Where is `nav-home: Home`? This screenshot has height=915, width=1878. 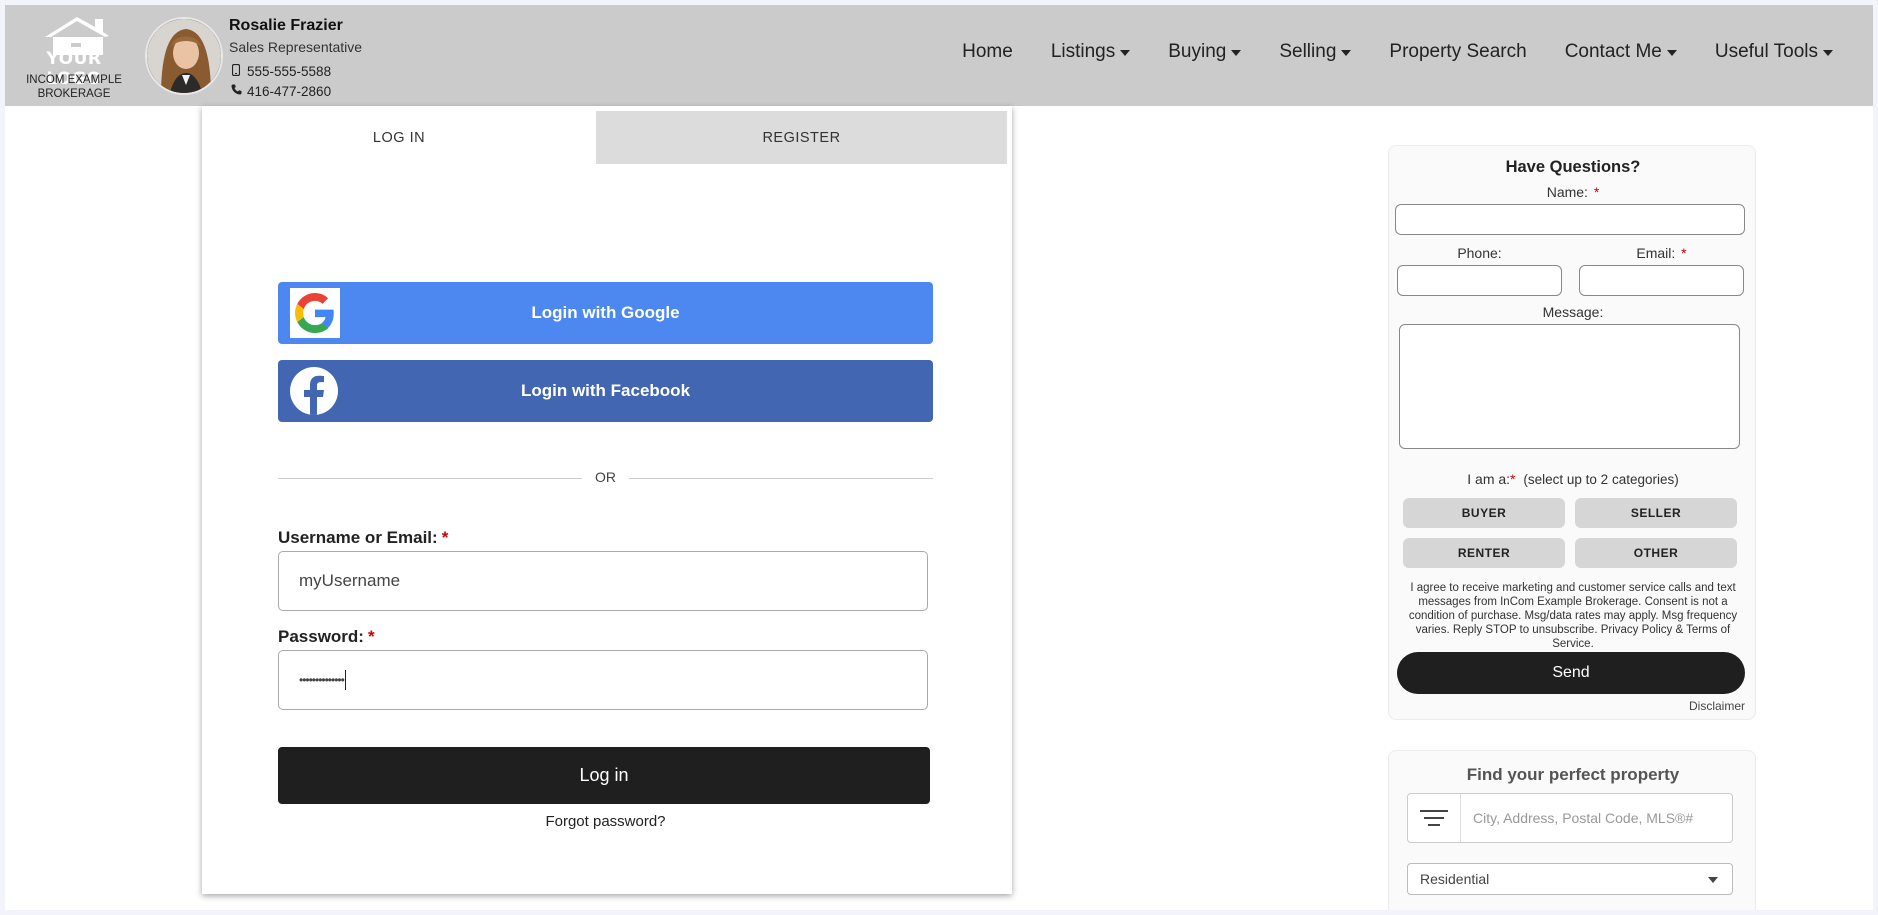
nav-home: Home is located at coordinates (987, 52).